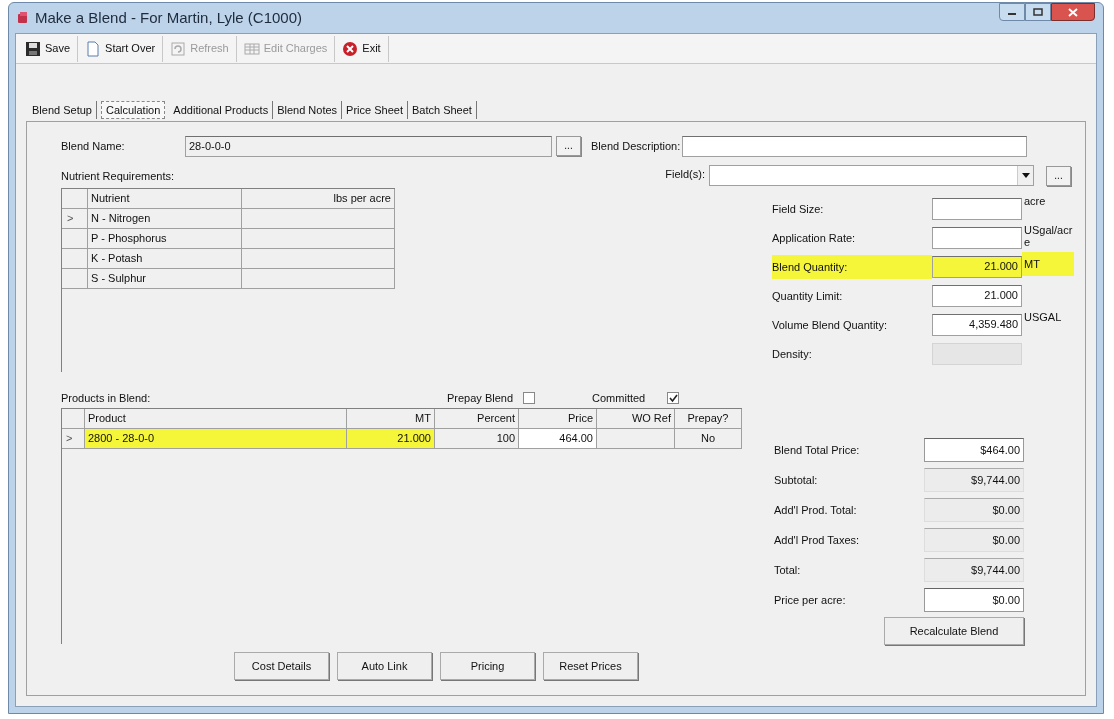  Describe the element at coordinates (93, 48) in the screenshot. I see `page-icon` at that location.